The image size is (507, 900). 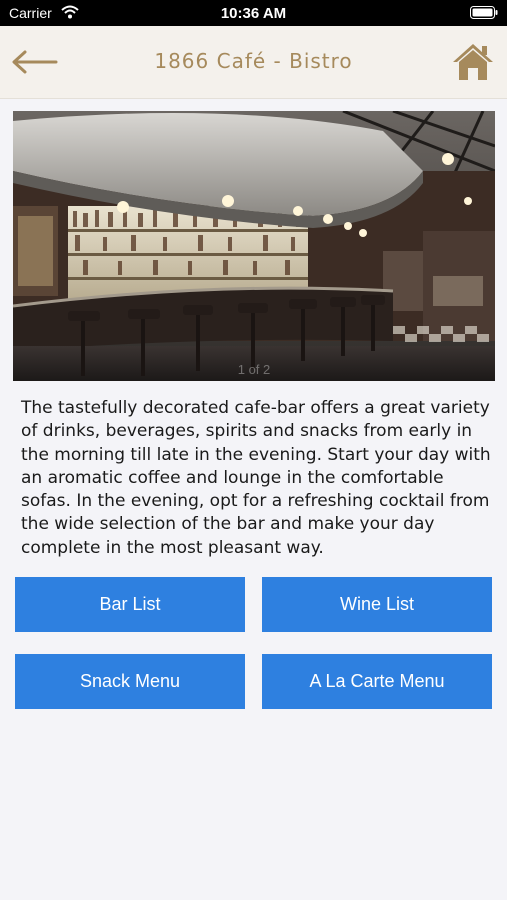 I want to click on home-icon, so click(x=473, y=62).